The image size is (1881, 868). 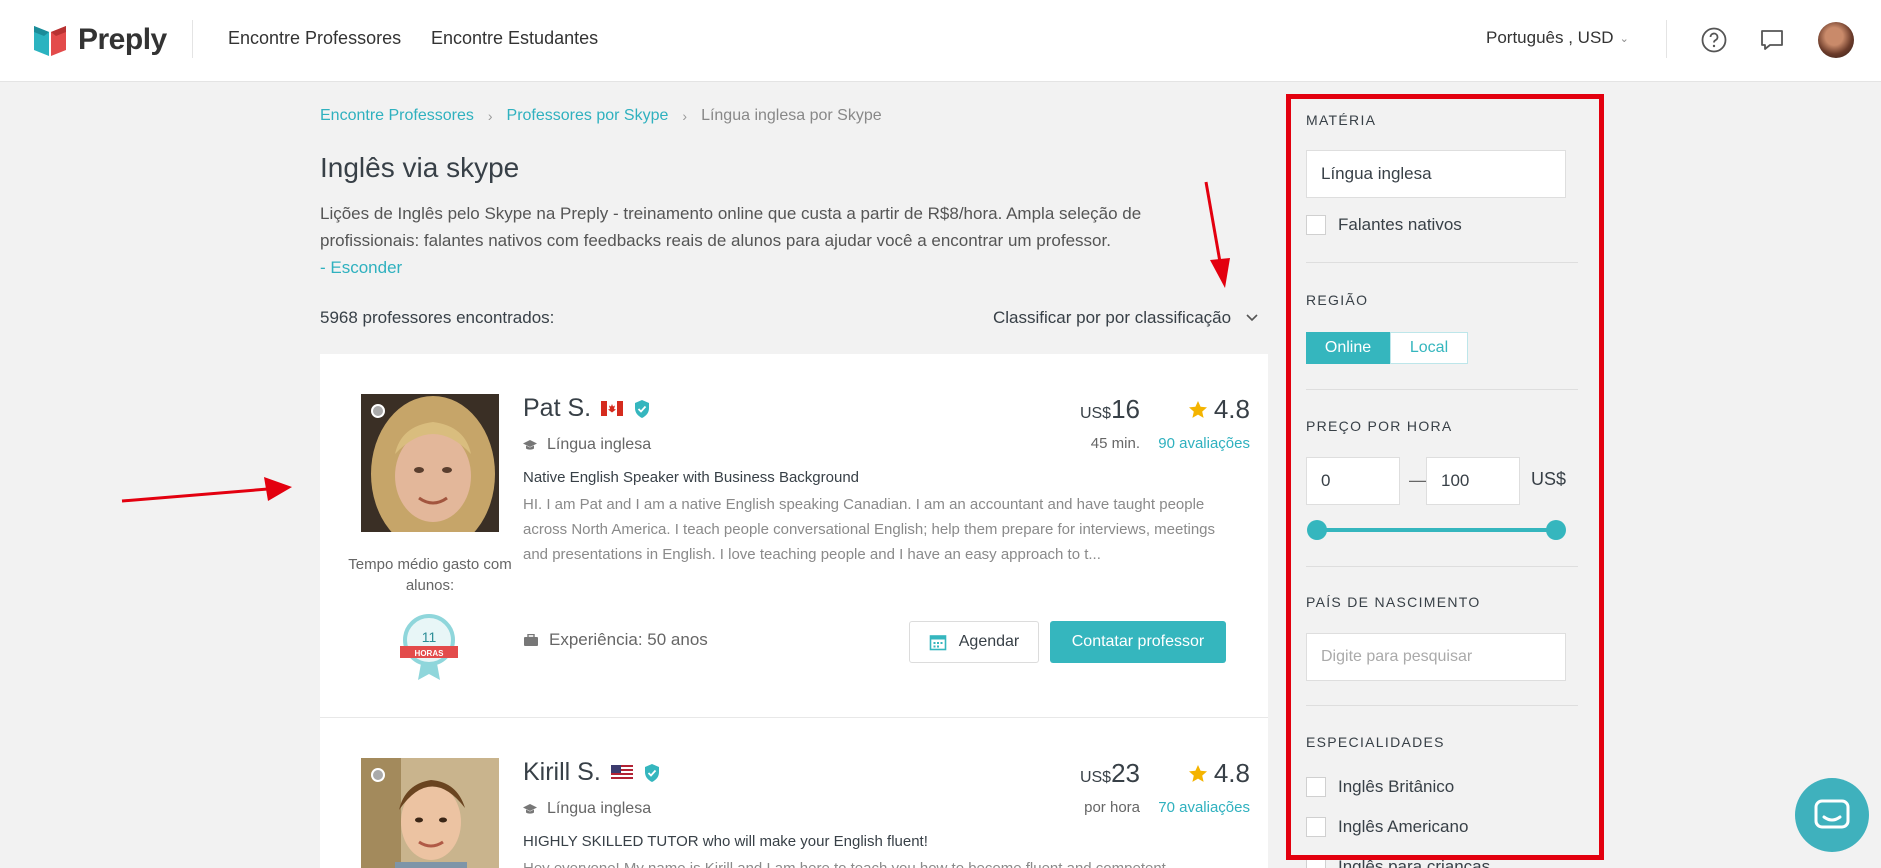 I want to click on hide-description-link: - Esconder, so click(x=750, y=267).